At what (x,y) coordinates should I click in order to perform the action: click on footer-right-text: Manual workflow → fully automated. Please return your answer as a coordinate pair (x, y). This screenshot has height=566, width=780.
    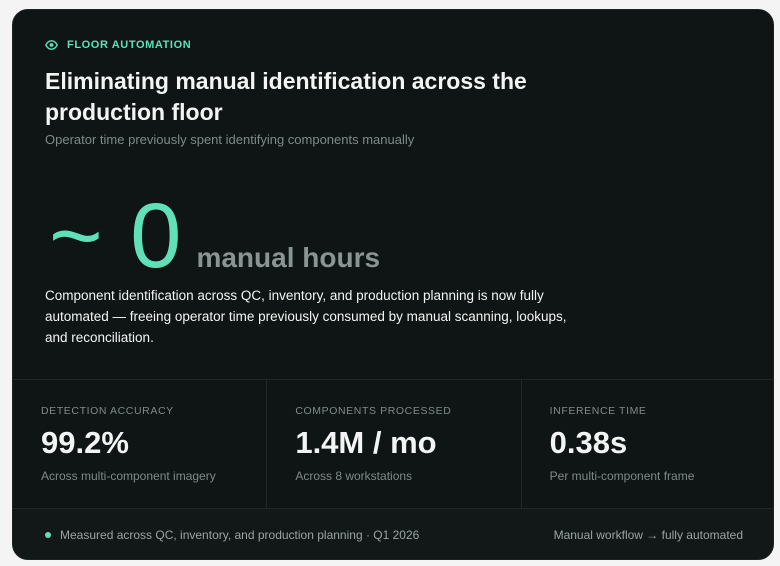
    Looking at the image, I should click on (648, 535).